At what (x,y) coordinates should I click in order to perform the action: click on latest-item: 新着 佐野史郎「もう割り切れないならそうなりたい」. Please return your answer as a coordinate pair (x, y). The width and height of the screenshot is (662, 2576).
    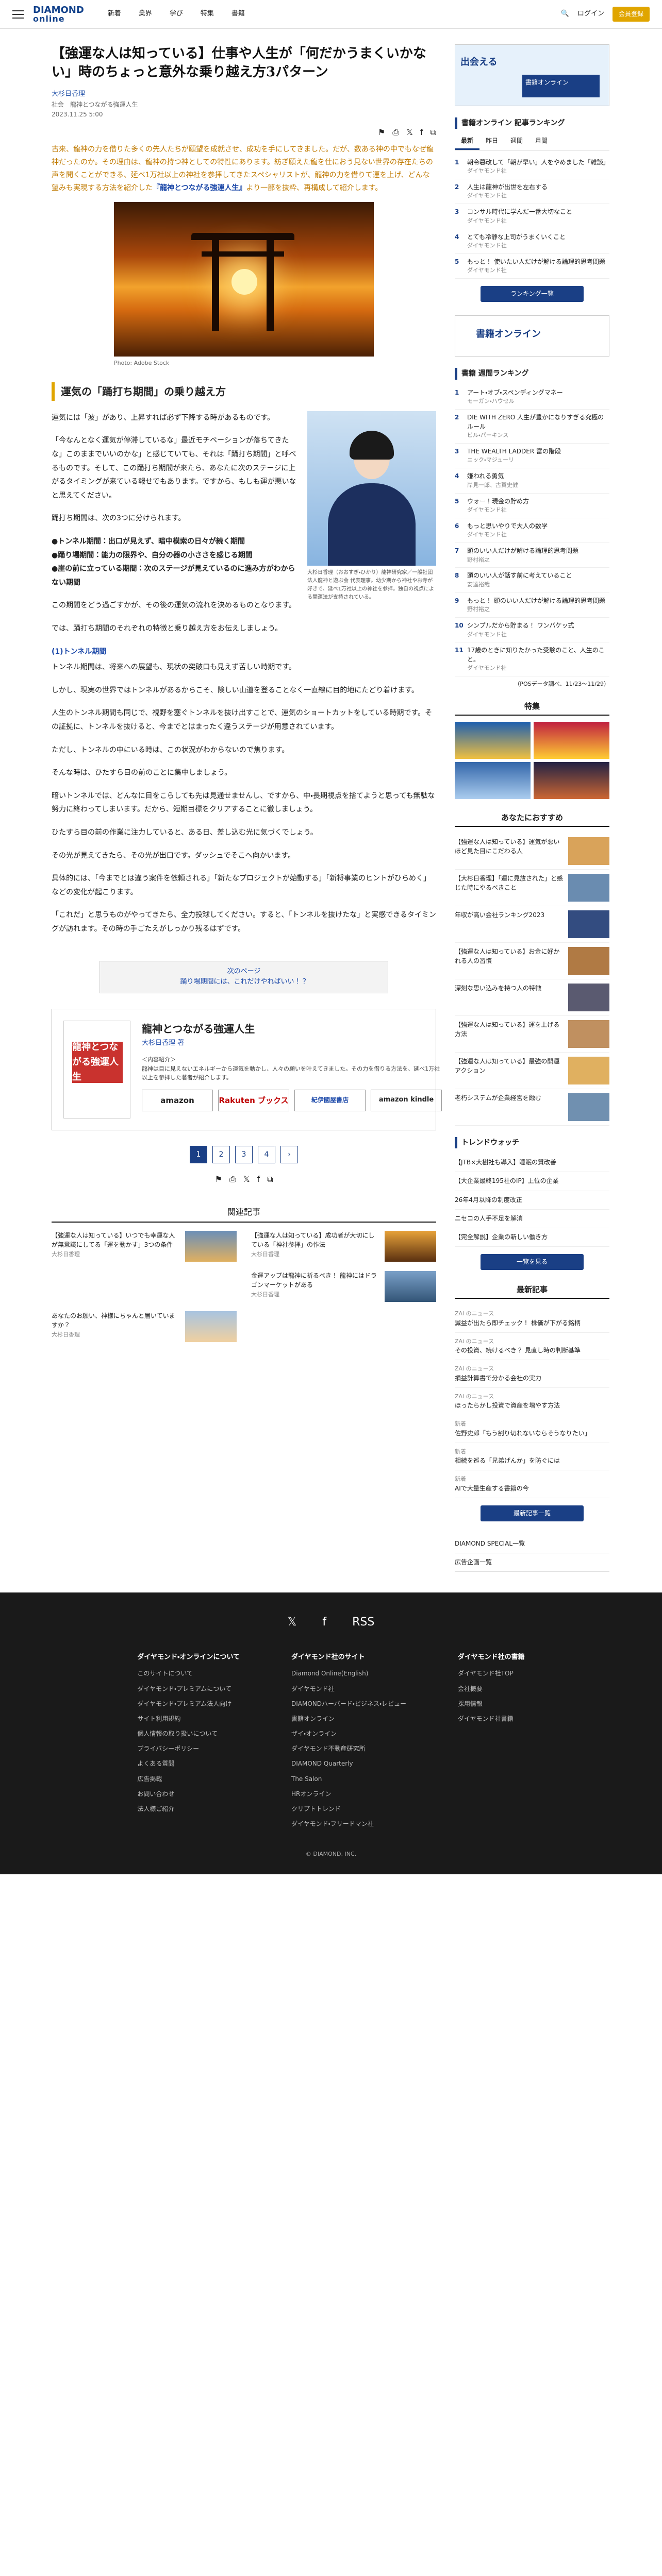
    Looking at the image, I should click on (532, 1429).